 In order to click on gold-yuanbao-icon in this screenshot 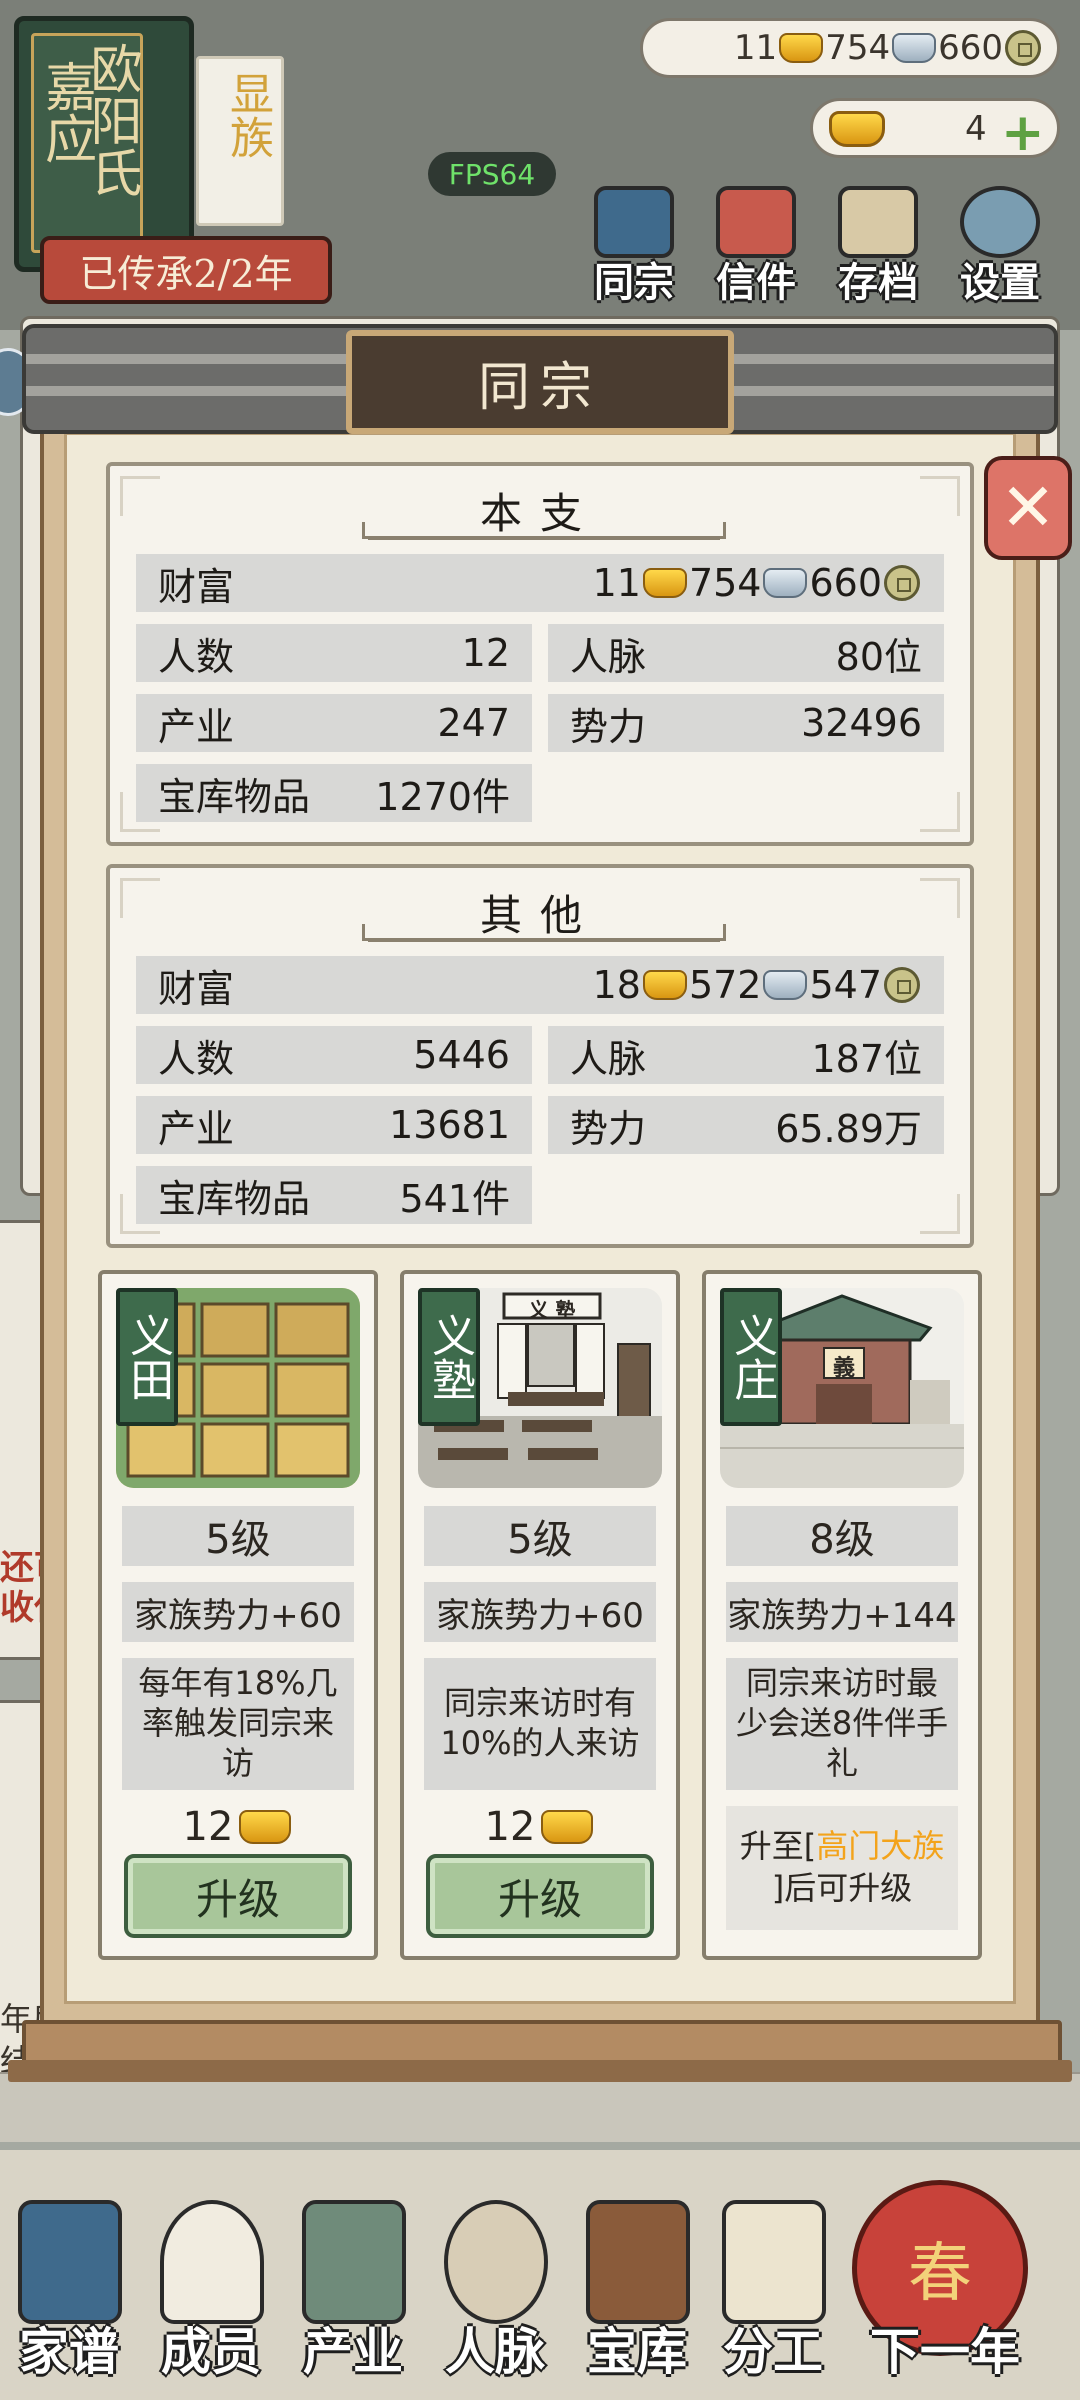, I will do `click(265, 1827)`.